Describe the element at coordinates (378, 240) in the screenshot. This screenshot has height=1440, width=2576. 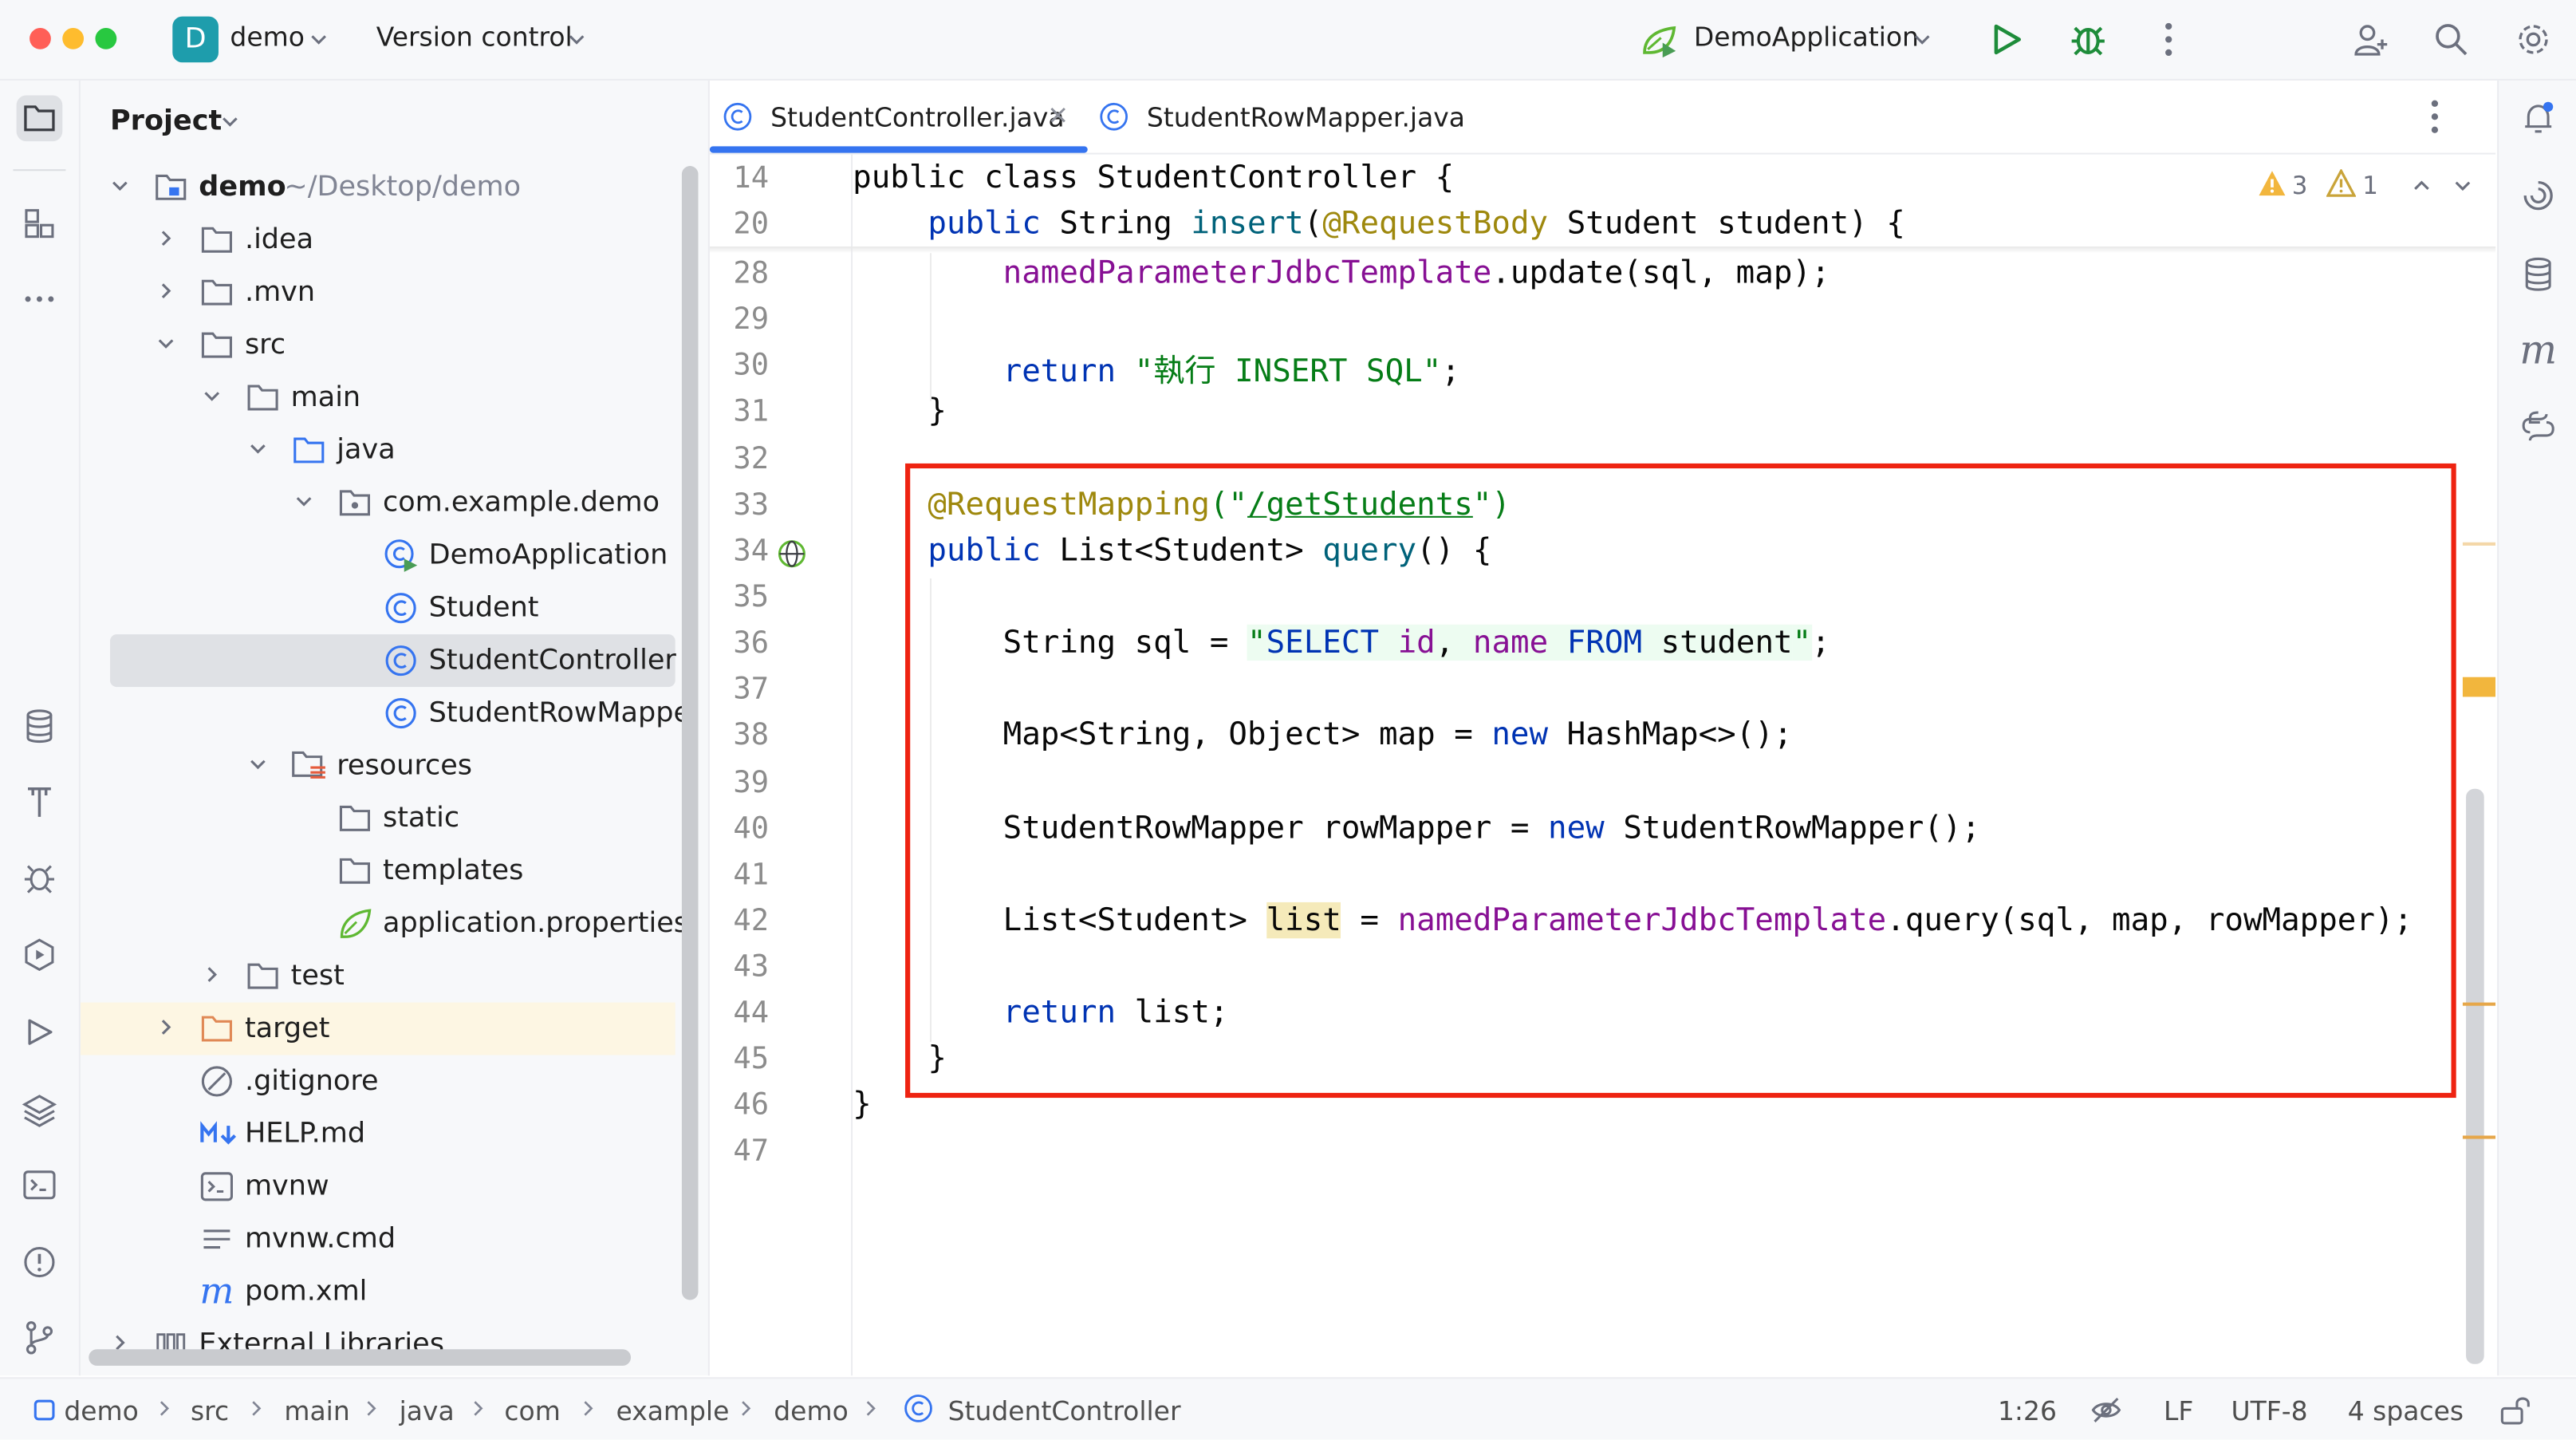
I see `tree-node-idea: .idea` at that location.